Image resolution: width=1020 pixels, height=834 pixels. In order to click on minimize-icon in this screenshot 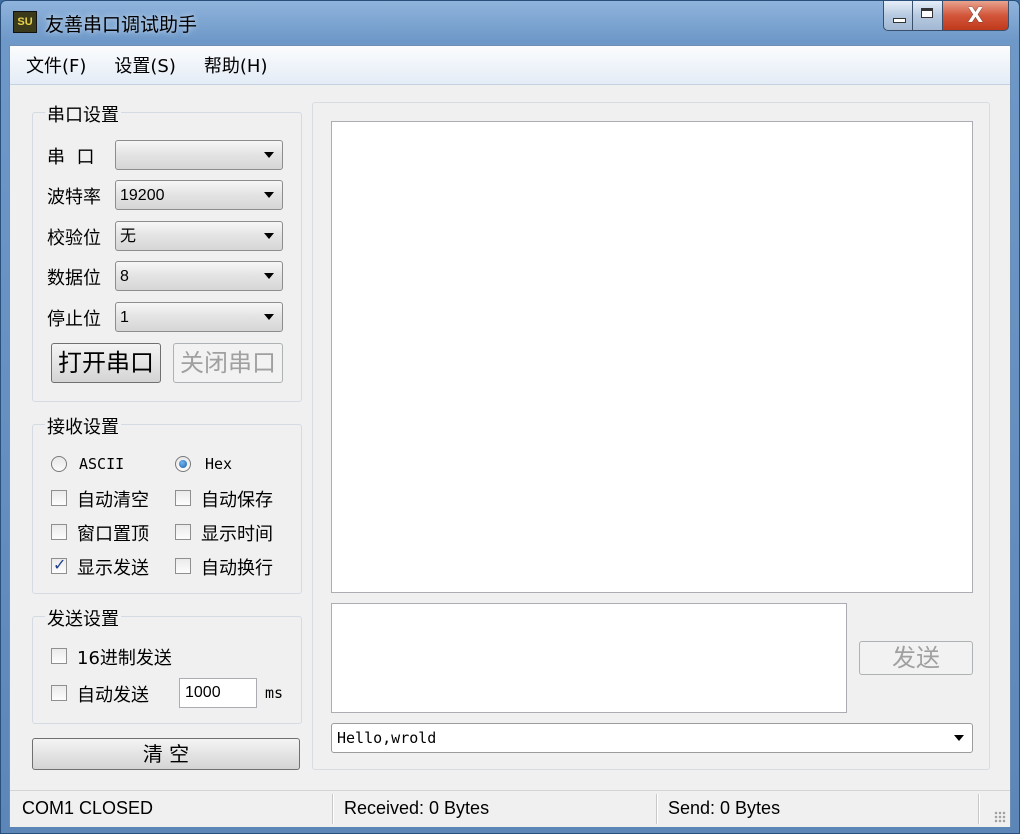, I will do `click(899, 20)`.